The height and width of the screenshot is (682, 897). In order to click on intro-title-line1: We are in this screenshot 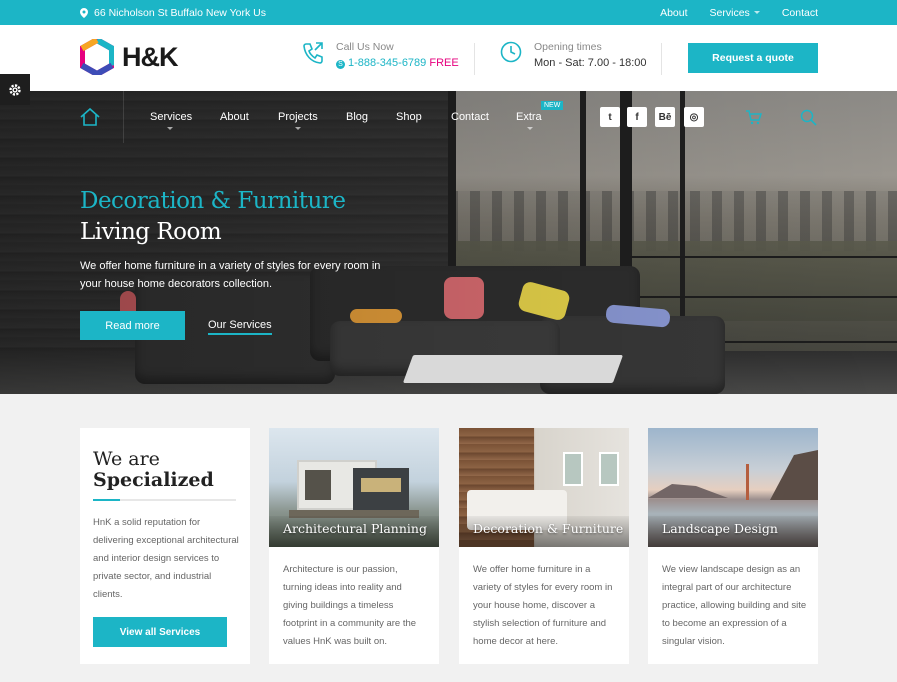, I will do `click(126, 459)`.